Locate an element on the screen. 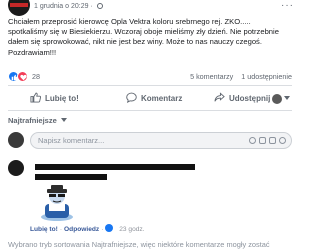  stats-right: 5 komentarzy 1 udostępnienie is located at coordinates (241, 76).